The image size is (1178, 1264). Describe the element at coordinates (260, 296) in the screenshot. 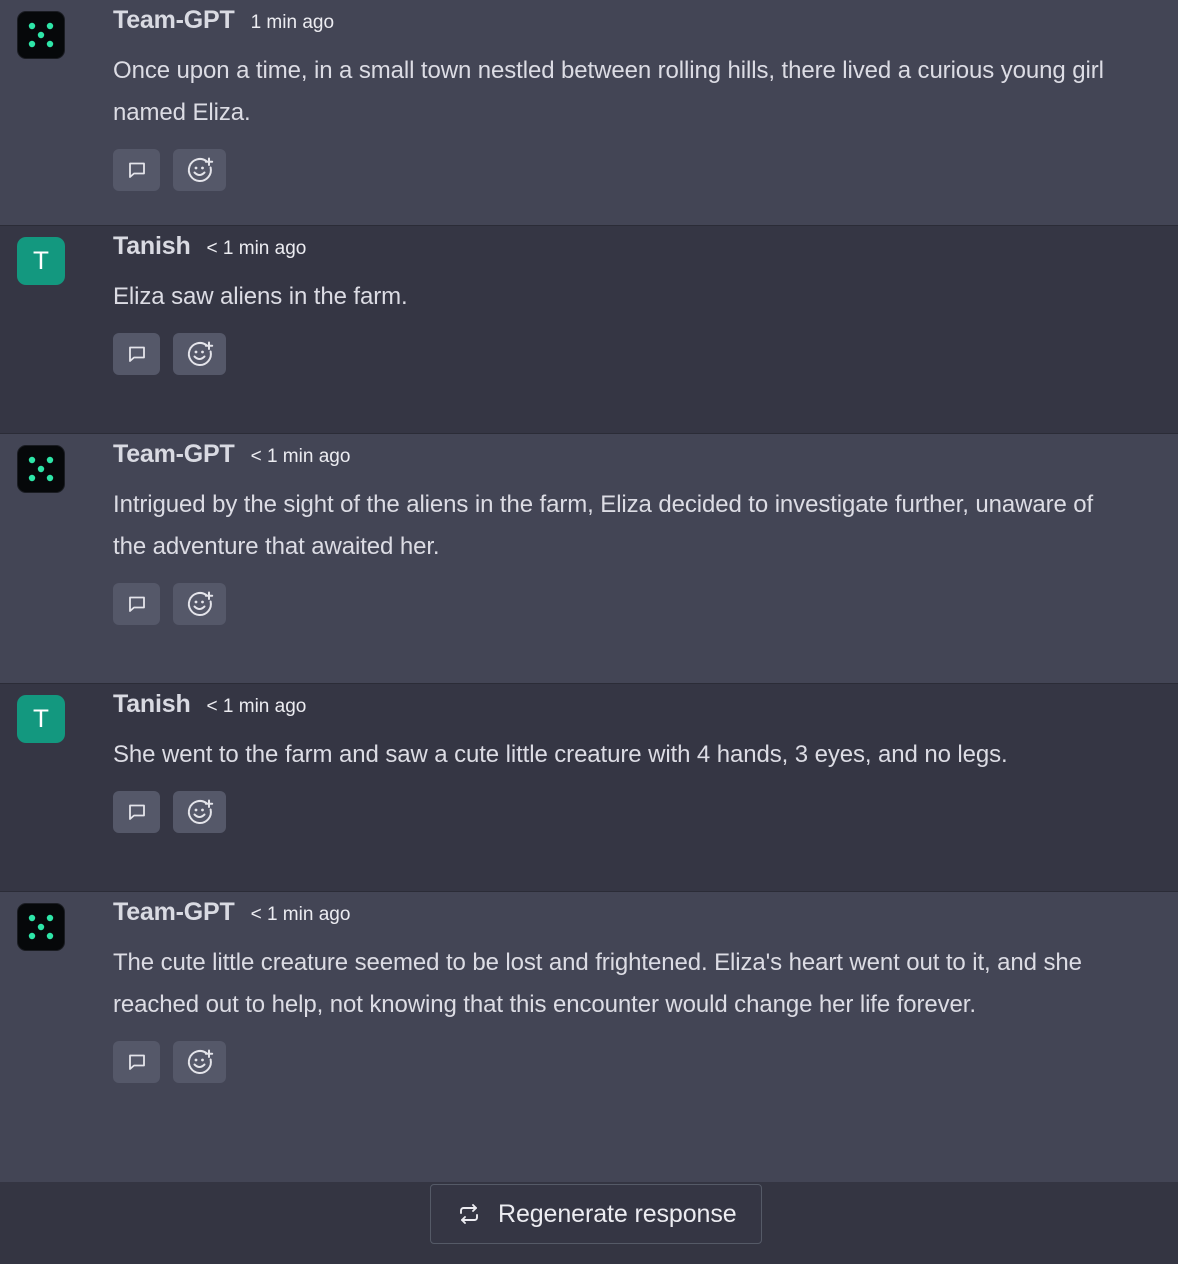

I see `message-text: Eliza saw aliens in the farm.` at that location.